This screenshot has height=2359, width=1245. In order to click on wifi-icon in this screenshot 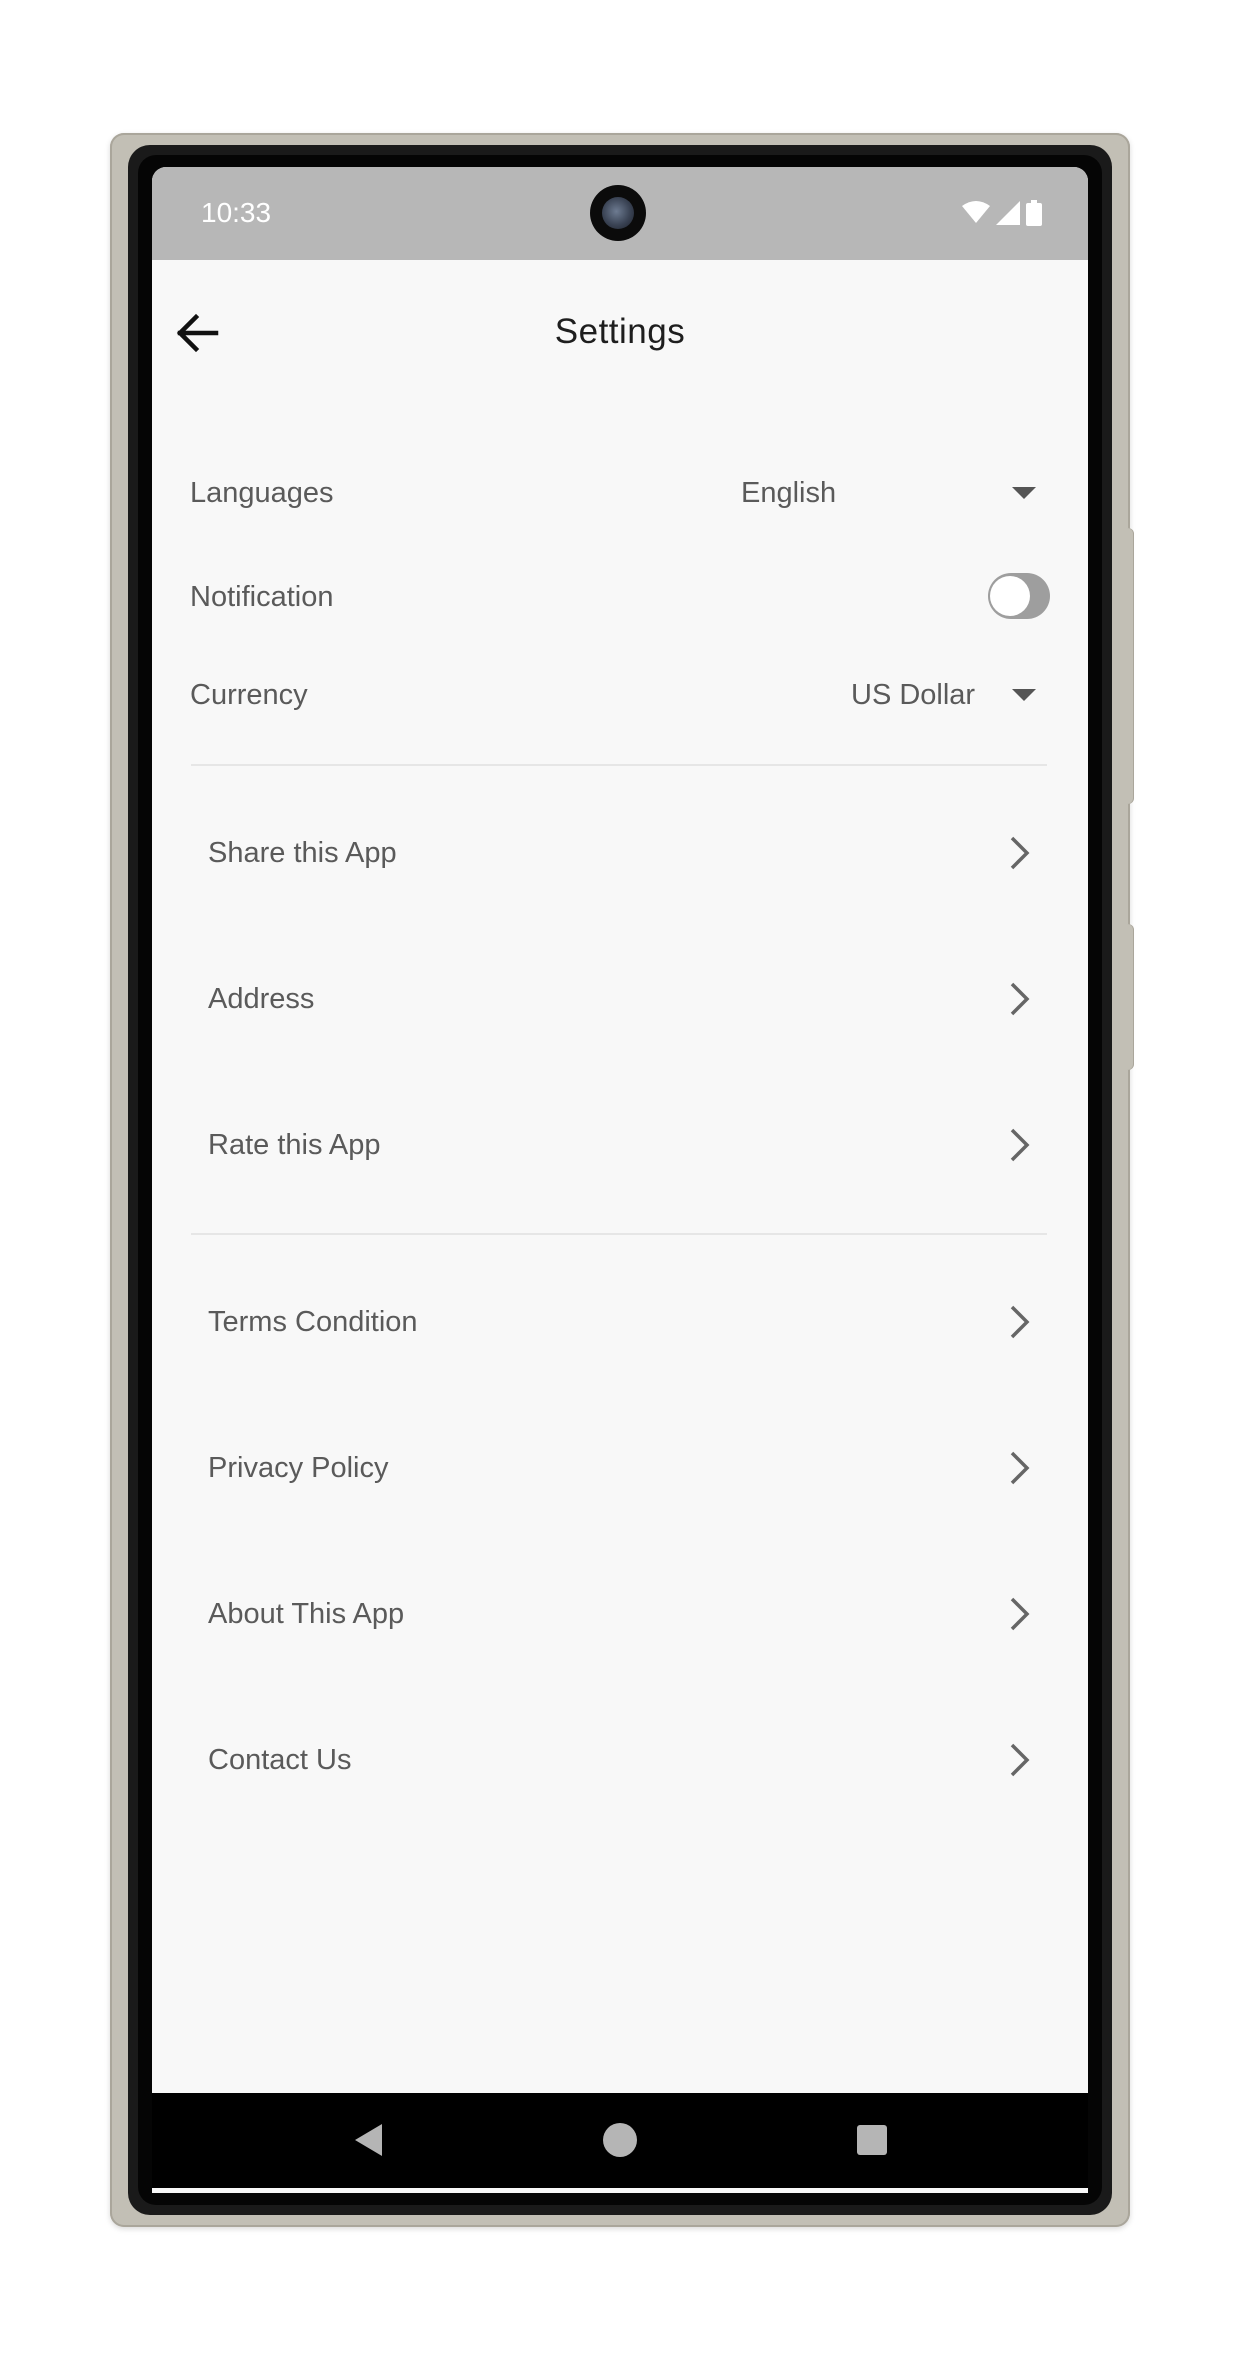, I will do `click(976, 212)`.